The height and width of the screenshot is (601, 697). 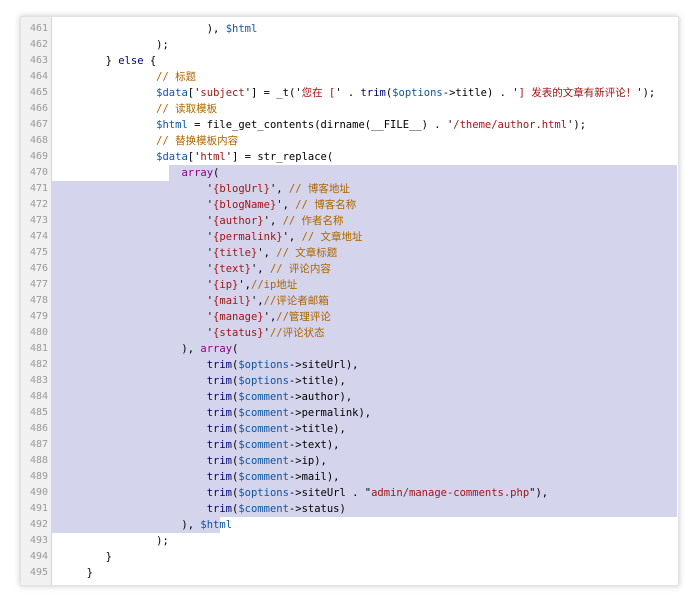 What do you see at coordinates (196, 253) in the screenshot?
I see `code-text: '{title}', // 文章标题` at bounding box center [196, 253].